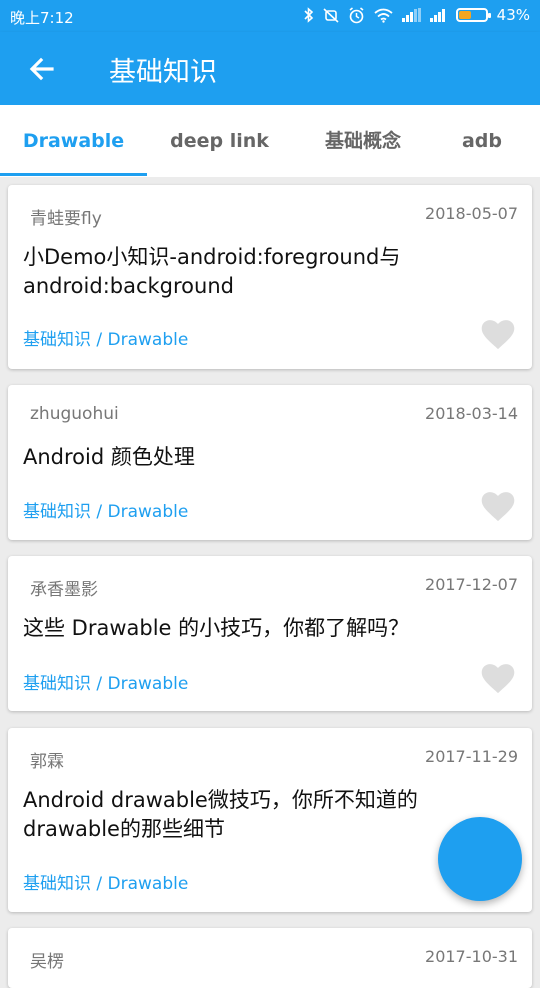 The height and width of the screenshot is (988, 540). What do you see at coordinates (47, 762) in the screenshot?
I see `article-author: 郭霖` at bounding box center [47, 762].